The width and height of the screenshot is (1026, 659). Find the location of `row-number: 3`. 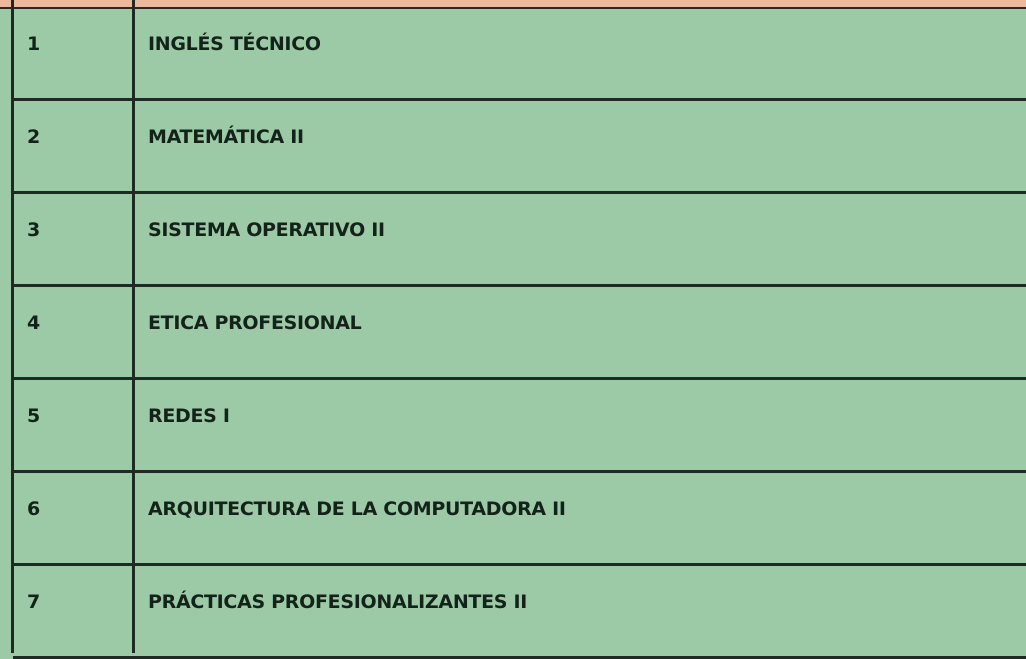

row-number: 3 is located at coordinates (34, 230).